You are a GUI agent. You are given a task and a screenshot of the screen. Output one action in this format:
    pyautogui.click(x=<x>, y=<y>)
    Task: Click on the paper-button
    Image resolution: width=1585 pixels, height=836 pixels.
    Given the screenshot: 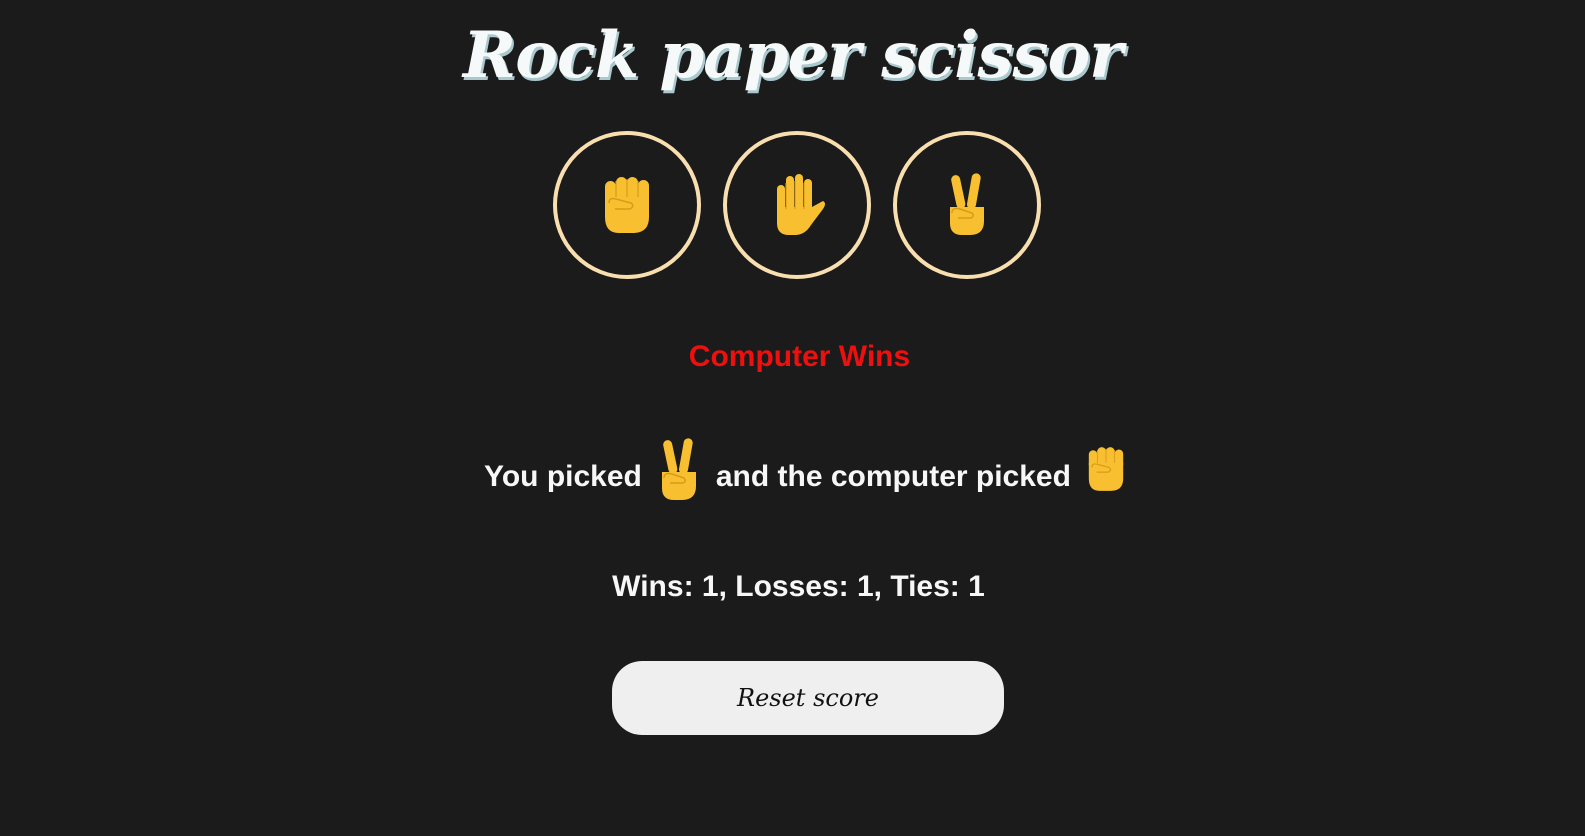 What is the action you would take?
    pyautogui.click(x=796, y=205)
    